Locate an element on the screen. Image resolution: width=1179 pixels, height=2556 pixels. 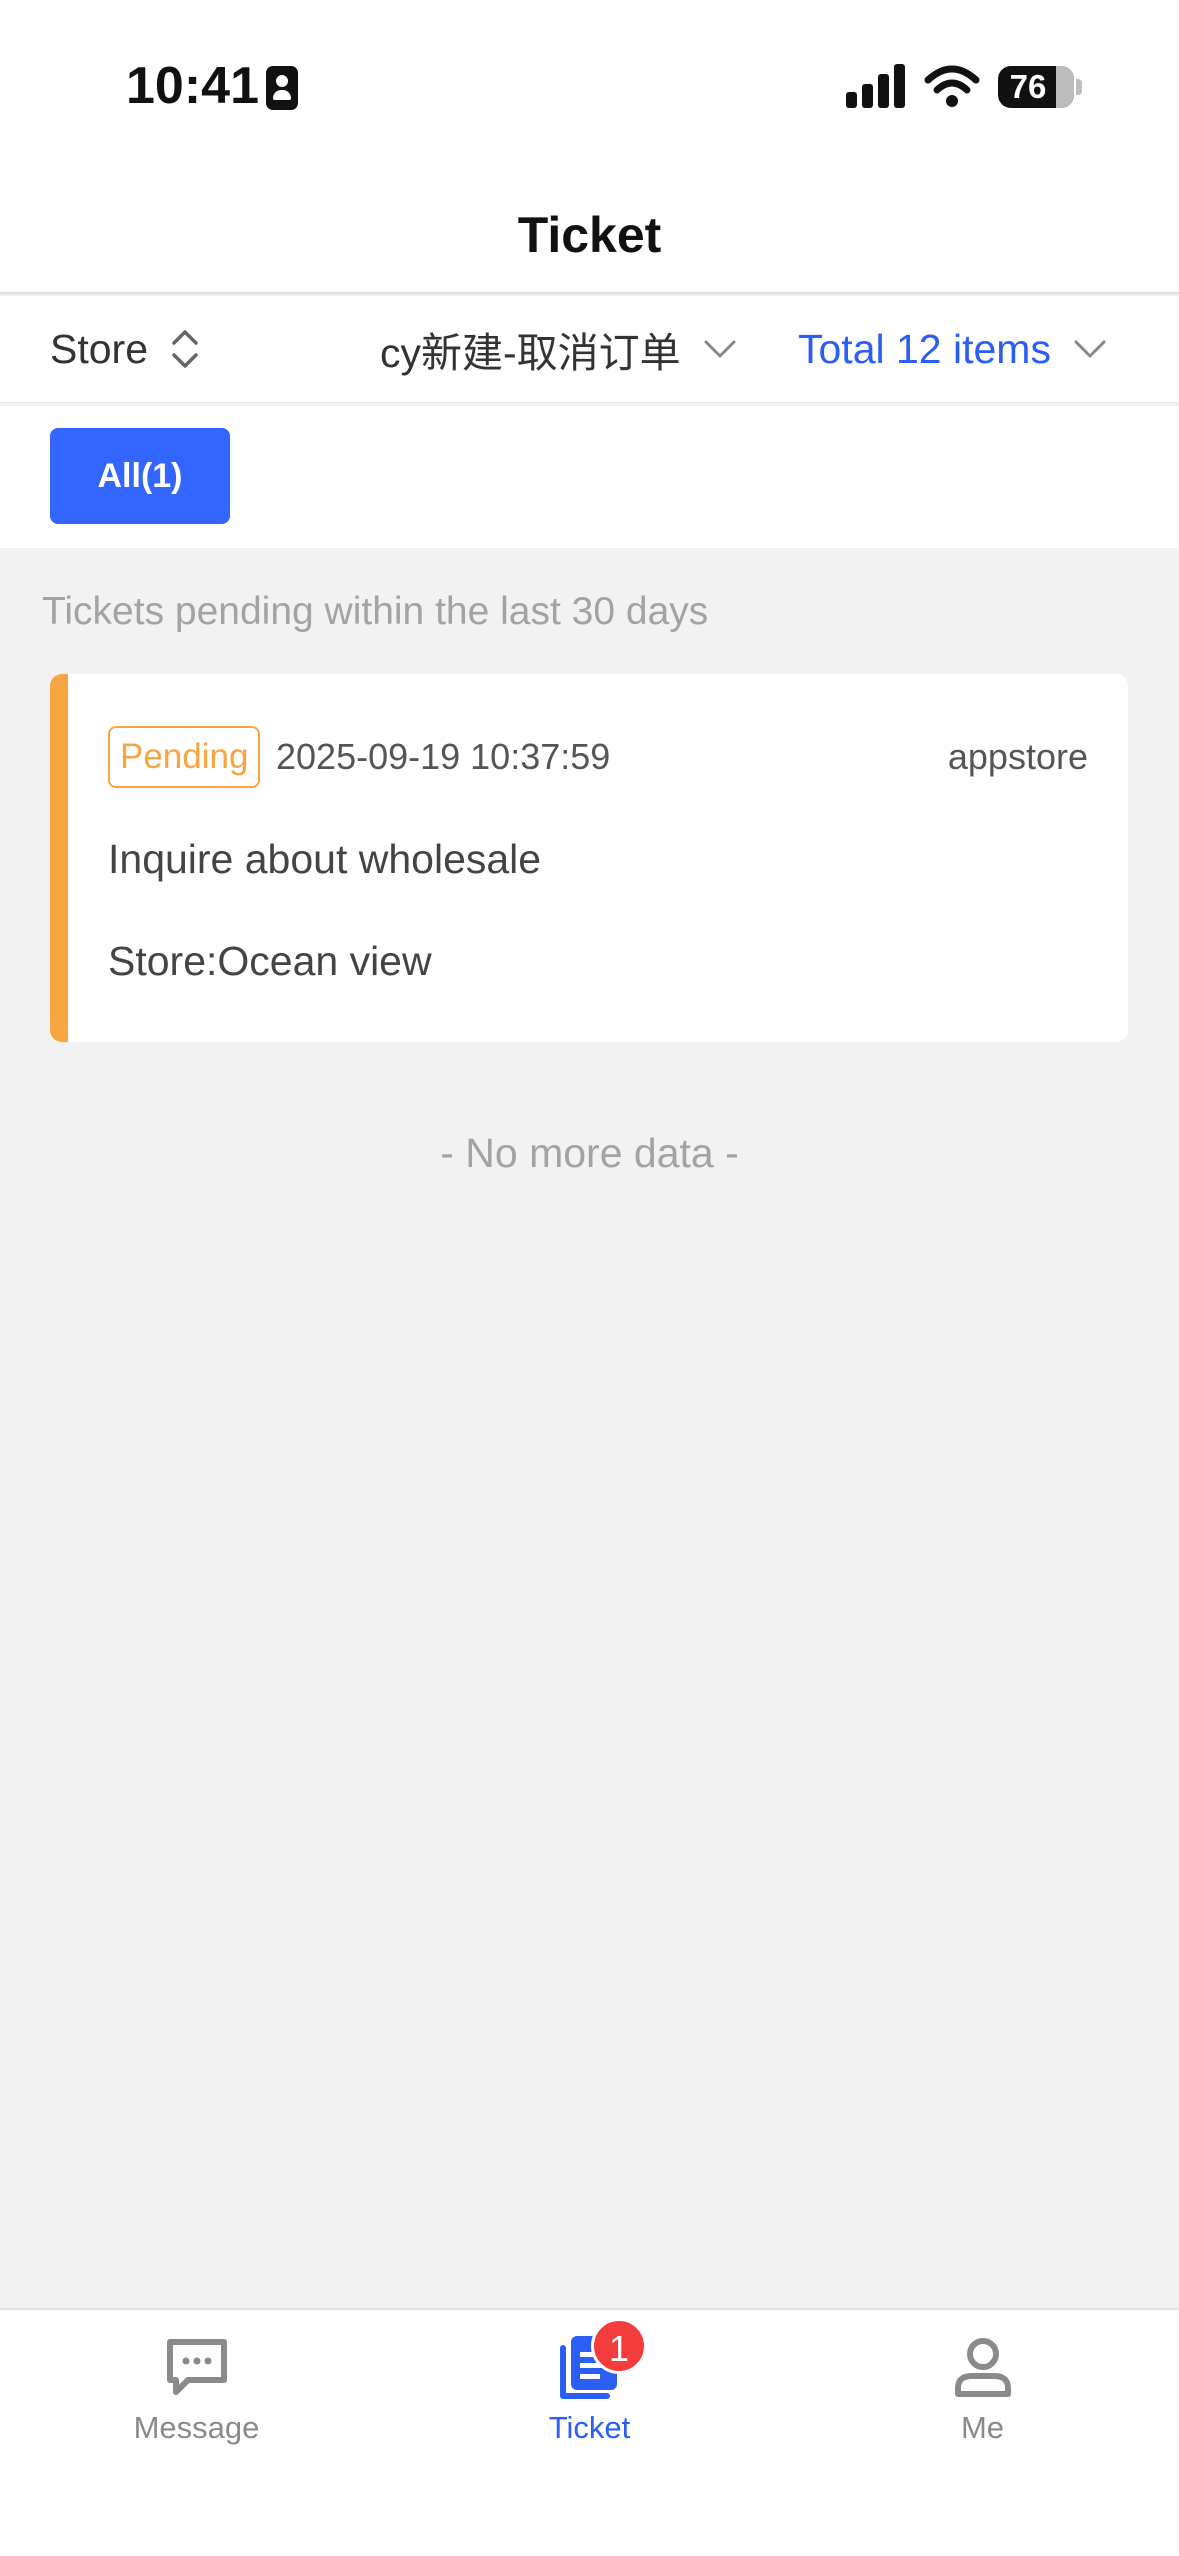
status-time: 10:41 is located at coordinates (192, 86).